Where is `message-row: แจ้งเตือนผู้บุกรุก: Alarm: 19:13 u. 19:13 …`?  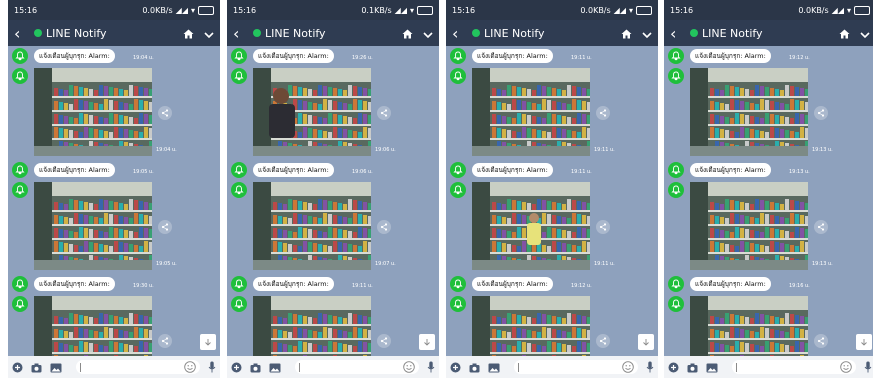
message-row: แจ้งเตือนผู้บุกรุก: Alarm: 19:13 u. 19:13 … is located at coordinates (768, 216).